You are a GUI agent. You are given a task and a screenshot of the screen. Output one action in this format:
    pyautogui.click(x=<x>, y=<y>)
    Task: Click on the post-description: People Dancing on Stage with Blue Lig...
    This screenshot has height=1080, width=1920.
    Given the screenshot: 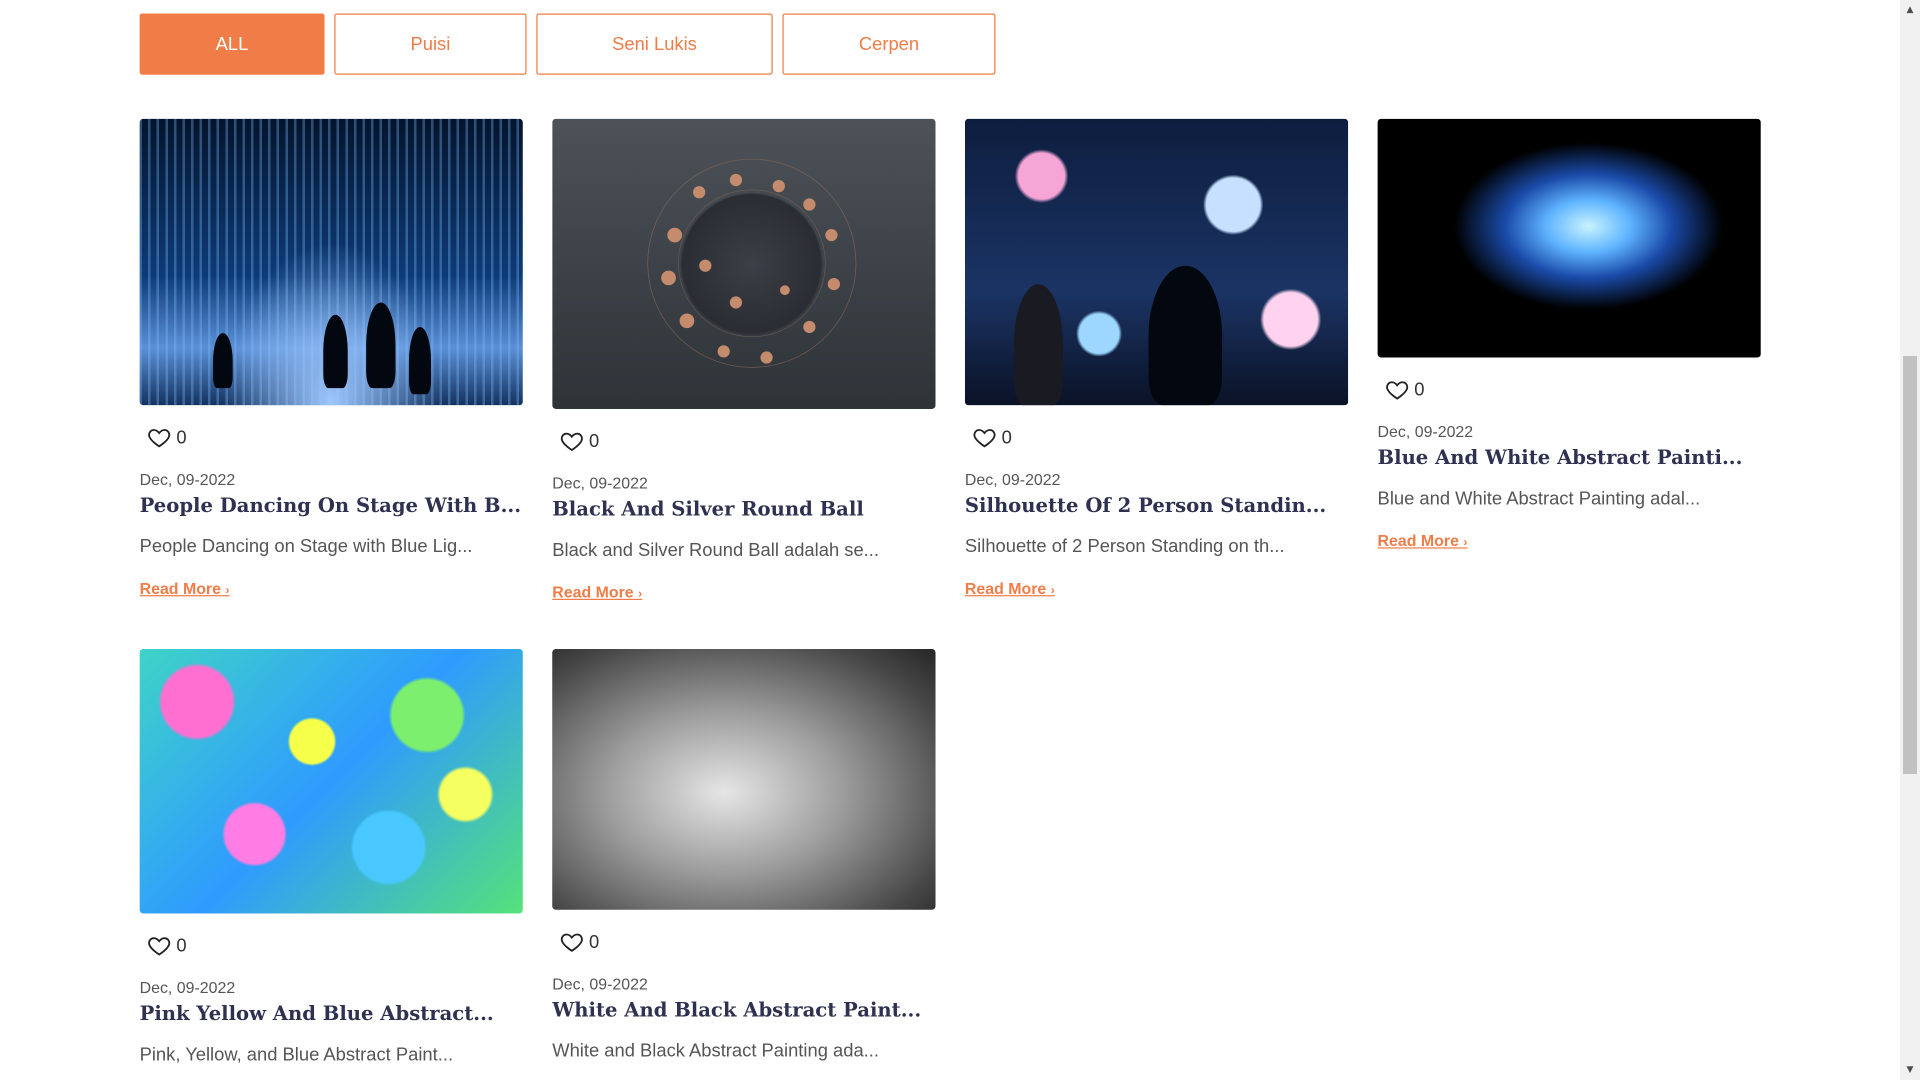 What is the action you would take?
    pyautogui.click(x=306, y=547)
    